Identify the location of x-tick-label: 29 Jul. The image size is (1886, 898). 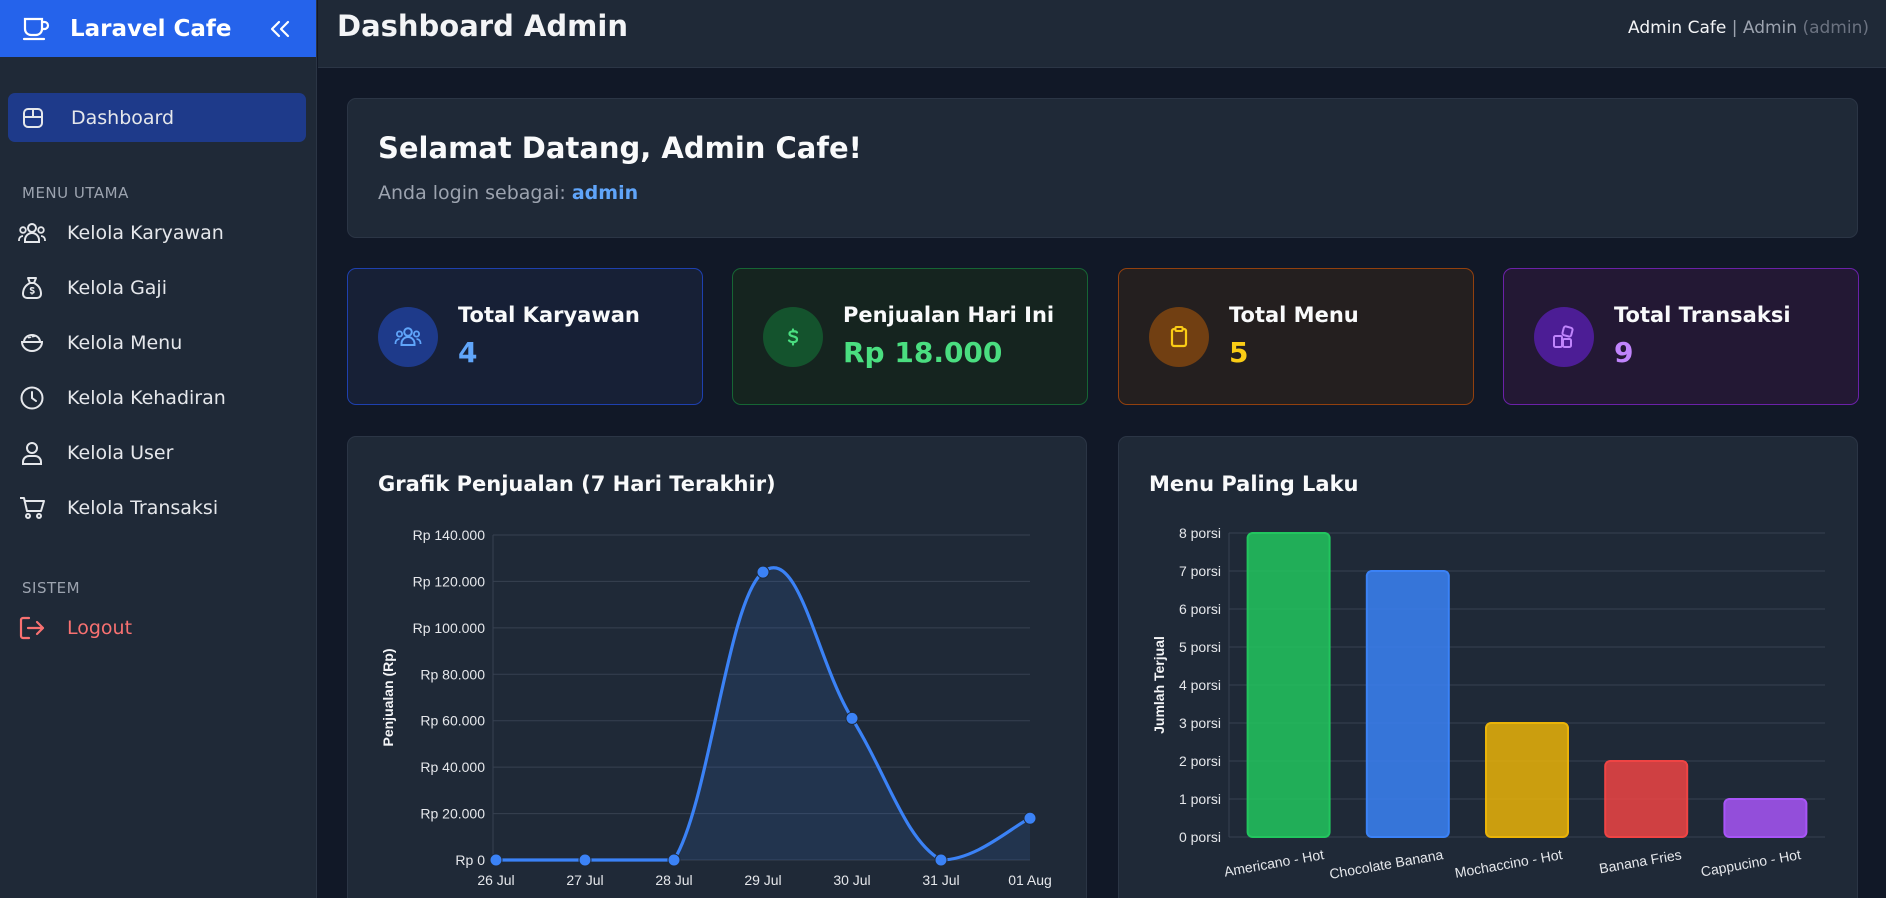
(762, 880).